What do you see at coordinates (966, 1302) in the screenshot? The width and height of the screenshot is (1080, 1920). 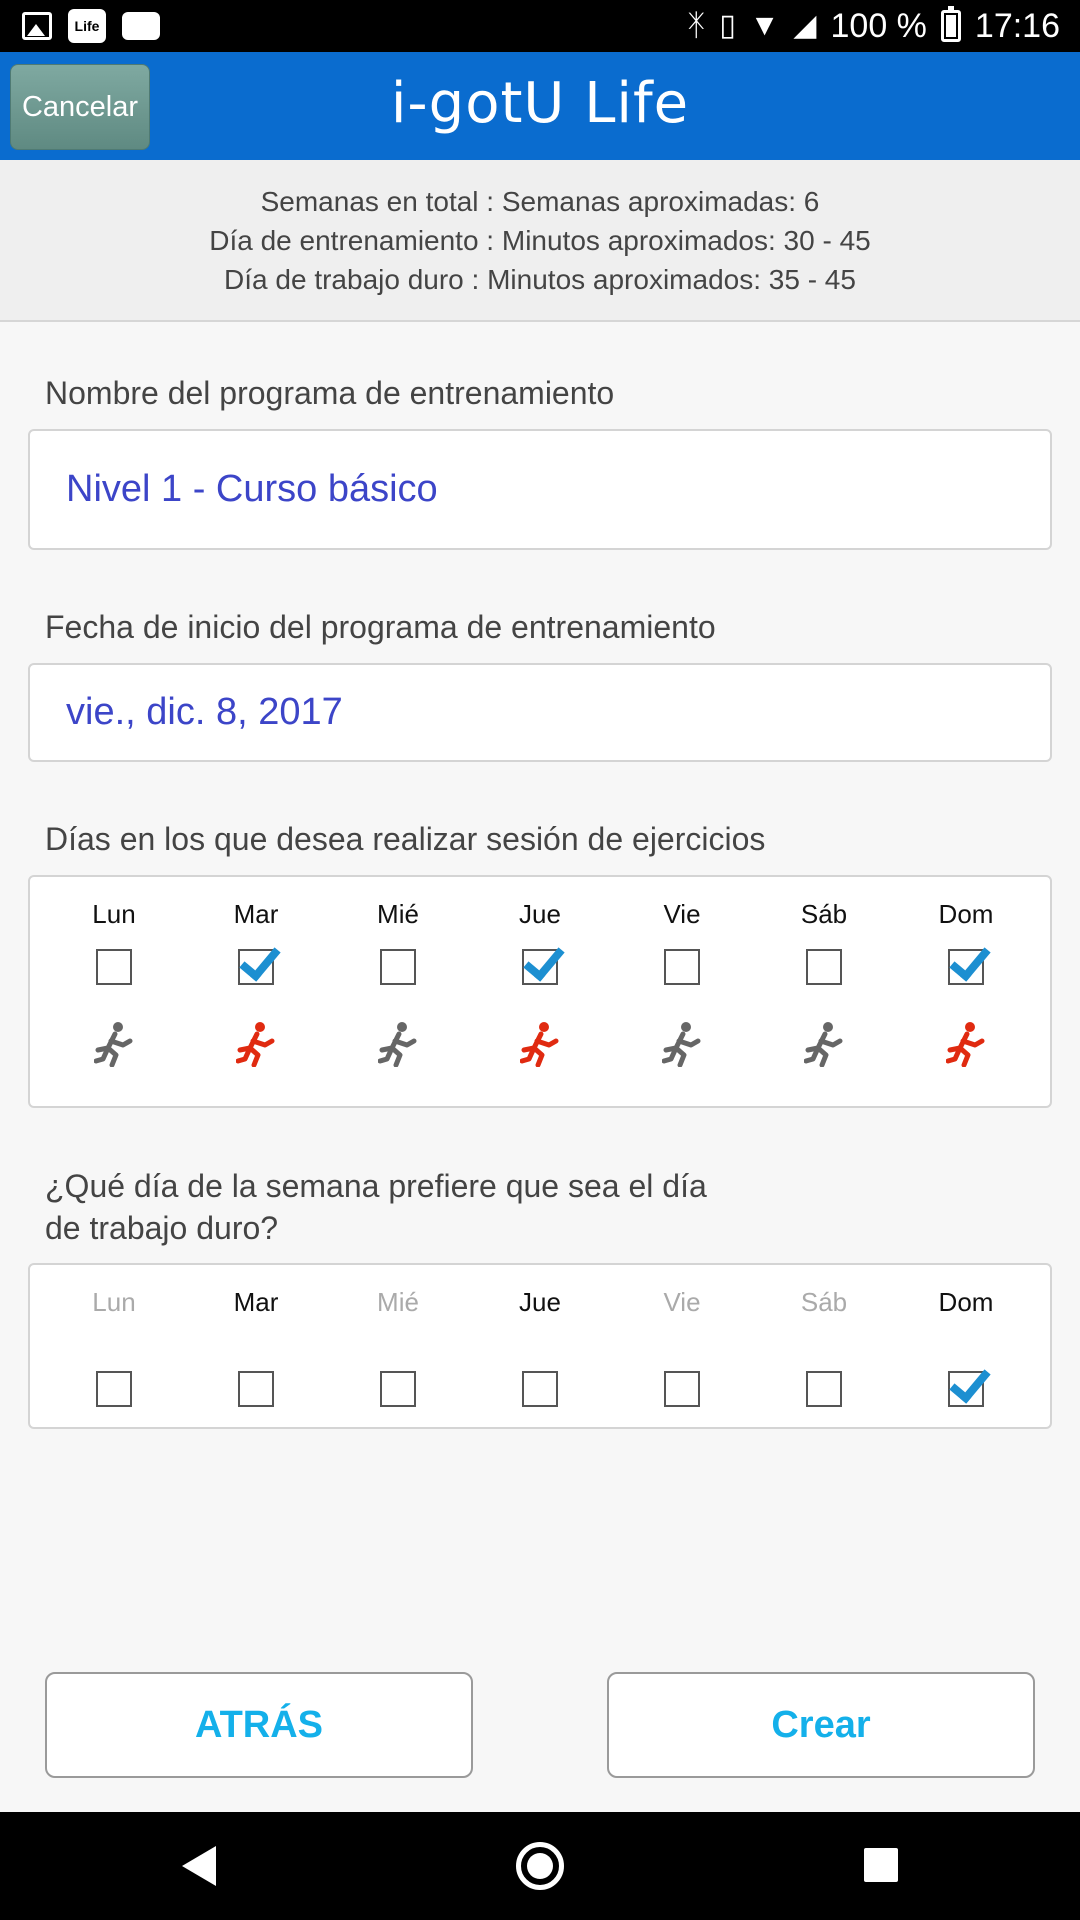 I see `hard-day-label: Dom` at bounding box center [966, 1302].